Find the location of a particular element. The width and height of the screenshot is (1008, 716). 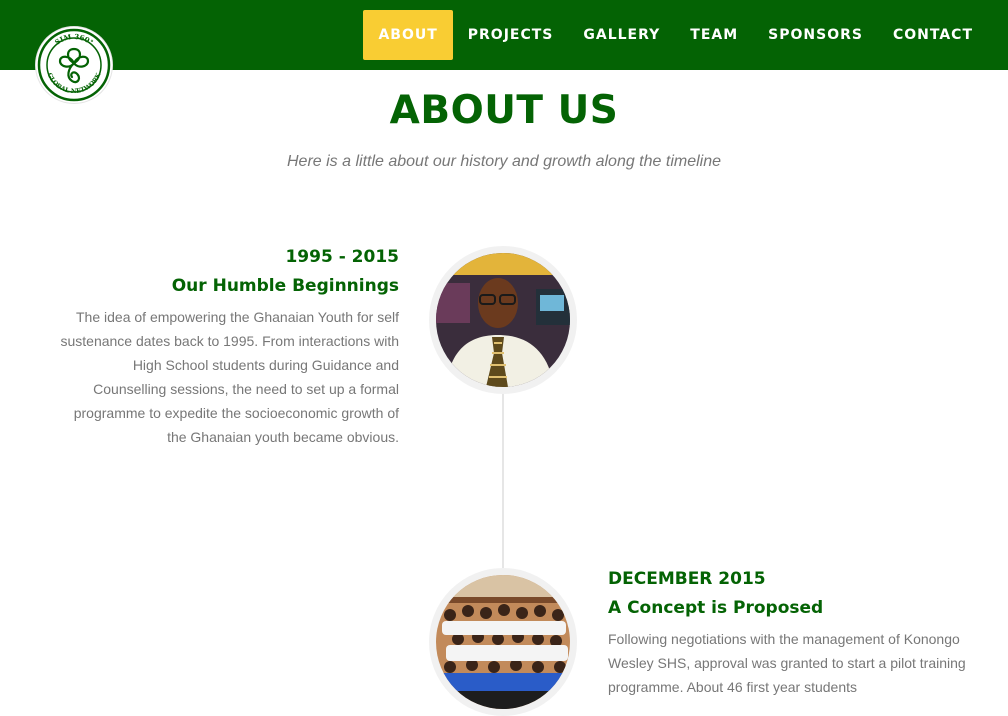

site-logo: SIM 360° GLOBAL NETWORK is located at coordinates (74, 65).